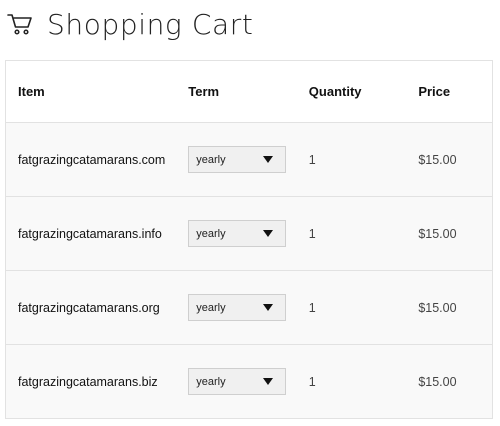 This screenshot has height=426, width=500. I want to click on item-name: fatgrazingcatamarans.biz, so click(88, 381).